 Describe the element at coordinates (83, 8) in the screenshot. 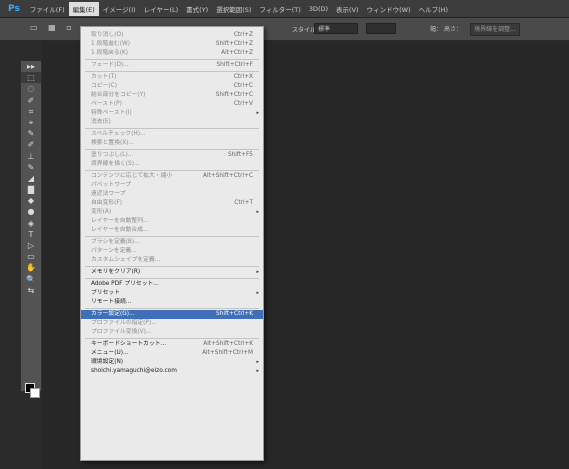

I see `menu-item-1: 編集(E)` at that location.